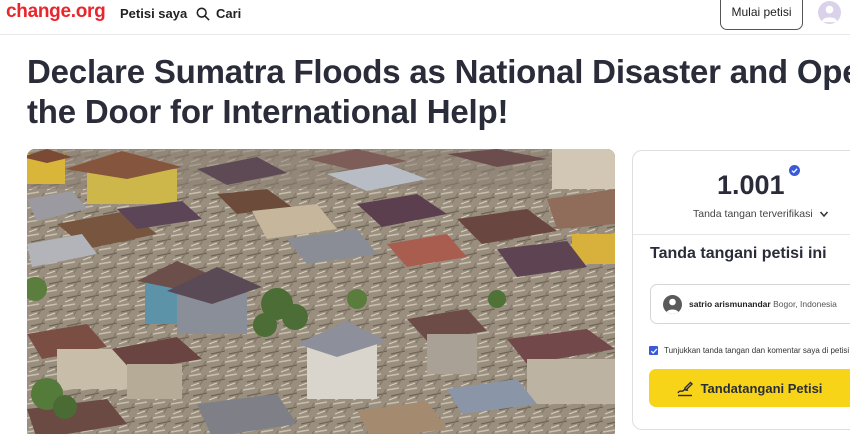 The image size is (850, 434). I want to click on sign-petition-button-label: Tandatangani Petisi, so click(761, 388).